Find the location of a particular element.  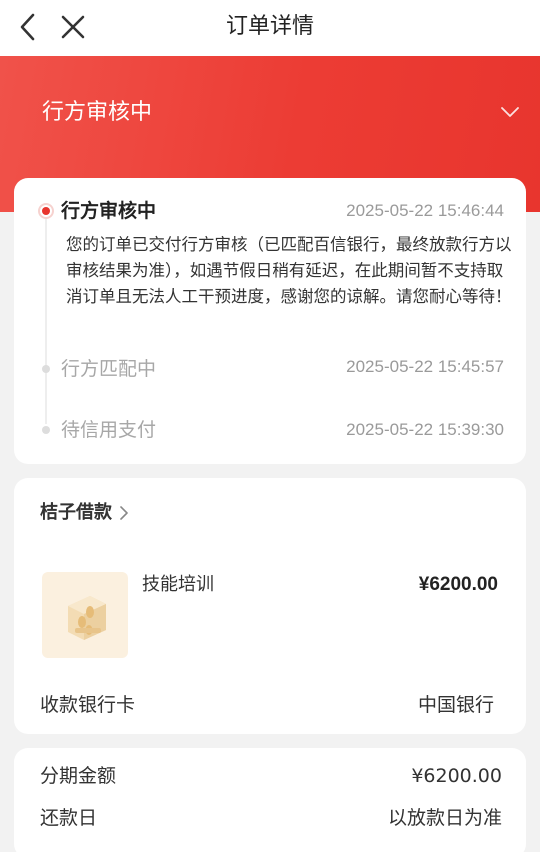

product-price: ¥6200.00 is located at coordinates (458, 584).